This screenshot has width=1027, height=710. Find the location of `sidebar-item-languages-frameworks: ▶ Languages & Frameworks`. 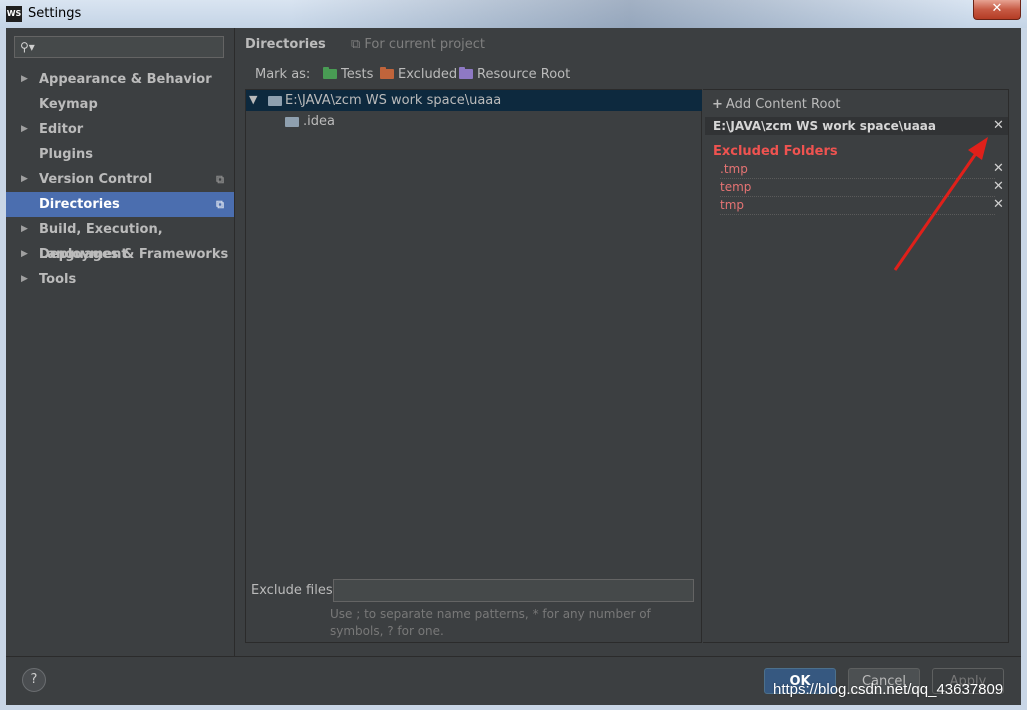

sidebar-item-languages-frameworks: ▶ Languages & Frameworks is located at coordinates (120, 254).